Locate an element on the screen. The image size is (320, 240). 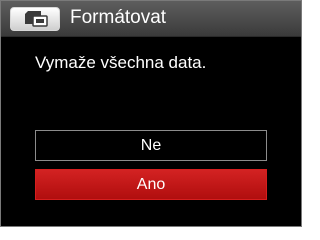
page-title: Formátovat is located at coordinates (118, 17).